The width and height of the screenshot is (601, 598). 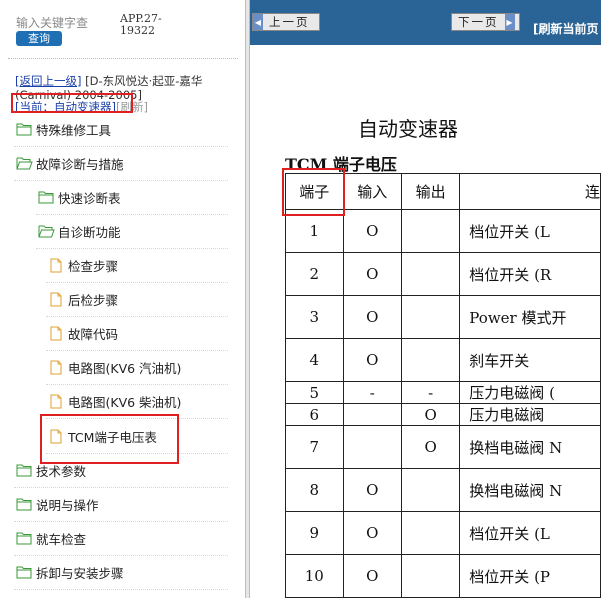 What do you see at coordinates (80, 164) in the screenshot?
I see `tree-item-label: 故障诊断与措施` at bounding box center [80, 164].